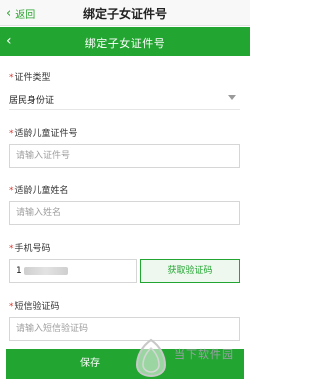  I want to click on dropdown-caret-icon, so click(232, 97).